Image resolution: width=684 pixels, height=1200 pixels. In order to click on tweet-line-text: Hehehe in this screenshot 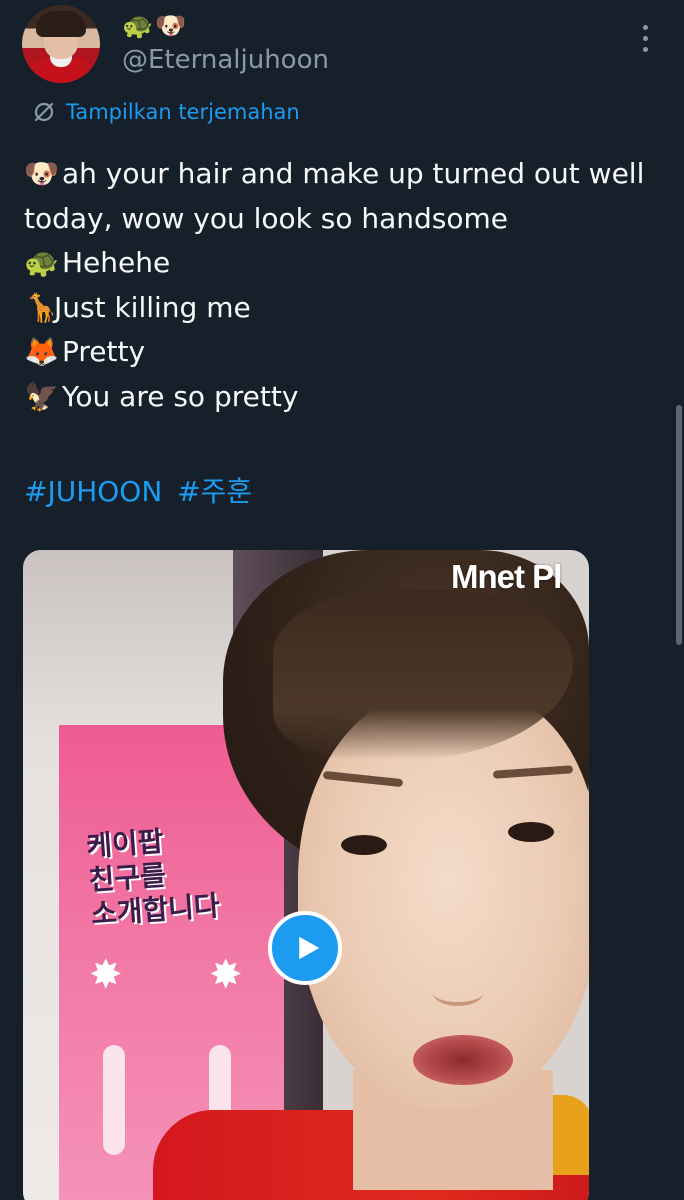, I will do `click(116, 262)`.